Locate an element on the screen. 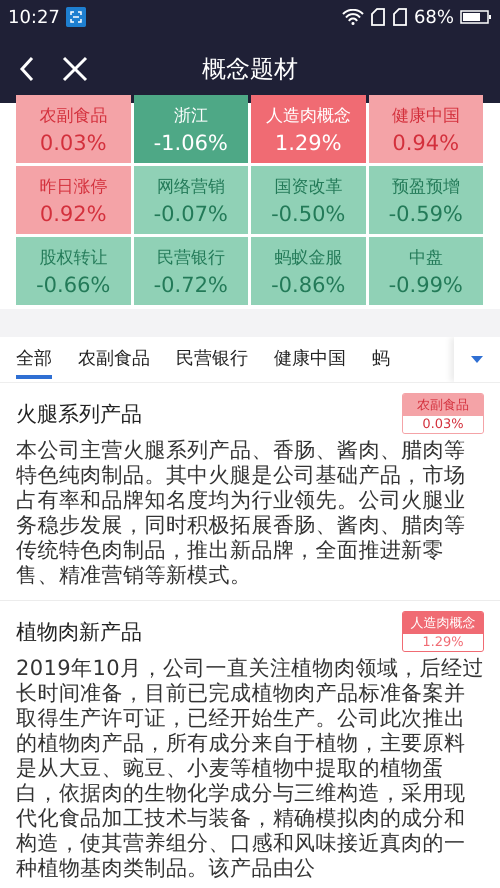 The height and width of the screenshot is (888, 500). concept-tile: 中盘 -0.99% is located at coordinates (425, 271).